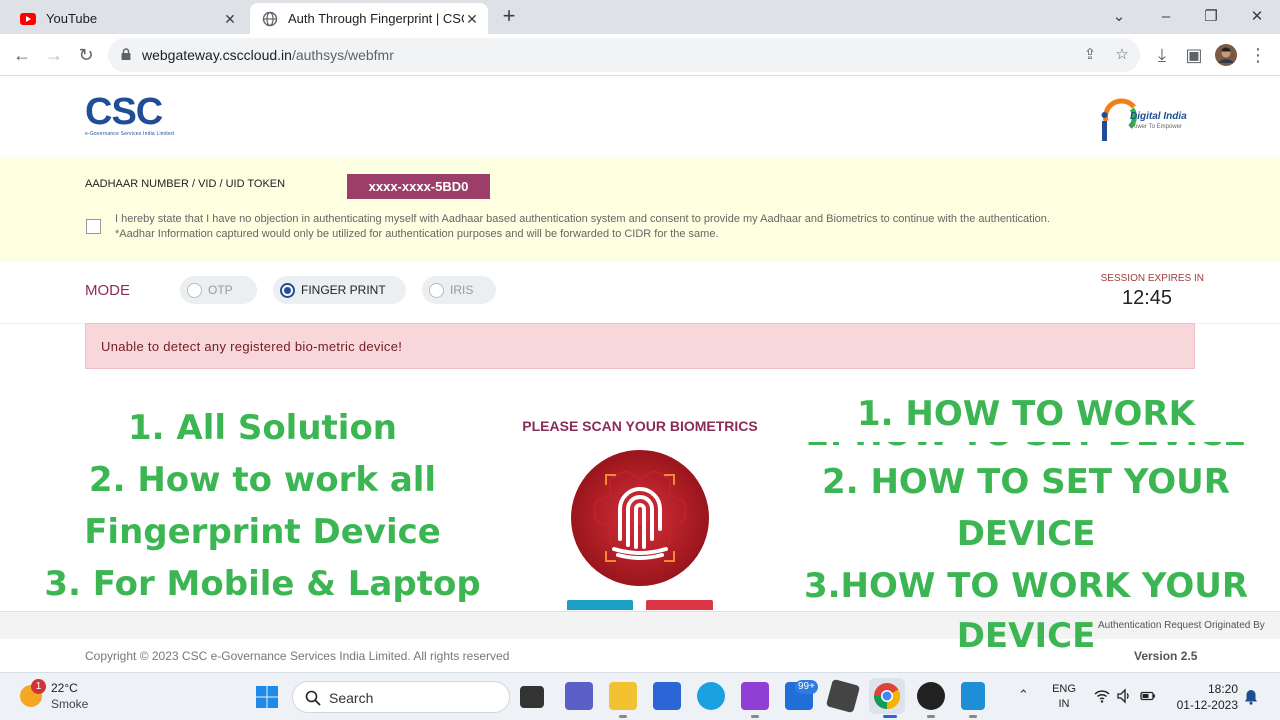  Describe the element at coordinates (711, 696) in the screenshot. I see `edge-icon` at that location.